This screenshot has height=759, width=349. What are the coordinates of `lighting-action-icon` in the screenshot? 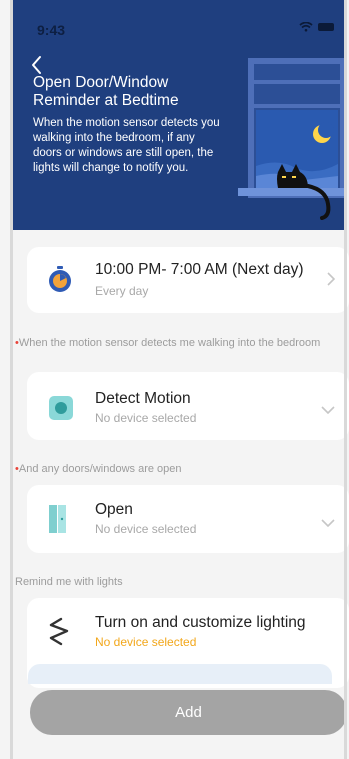 It's located at (59, 633).